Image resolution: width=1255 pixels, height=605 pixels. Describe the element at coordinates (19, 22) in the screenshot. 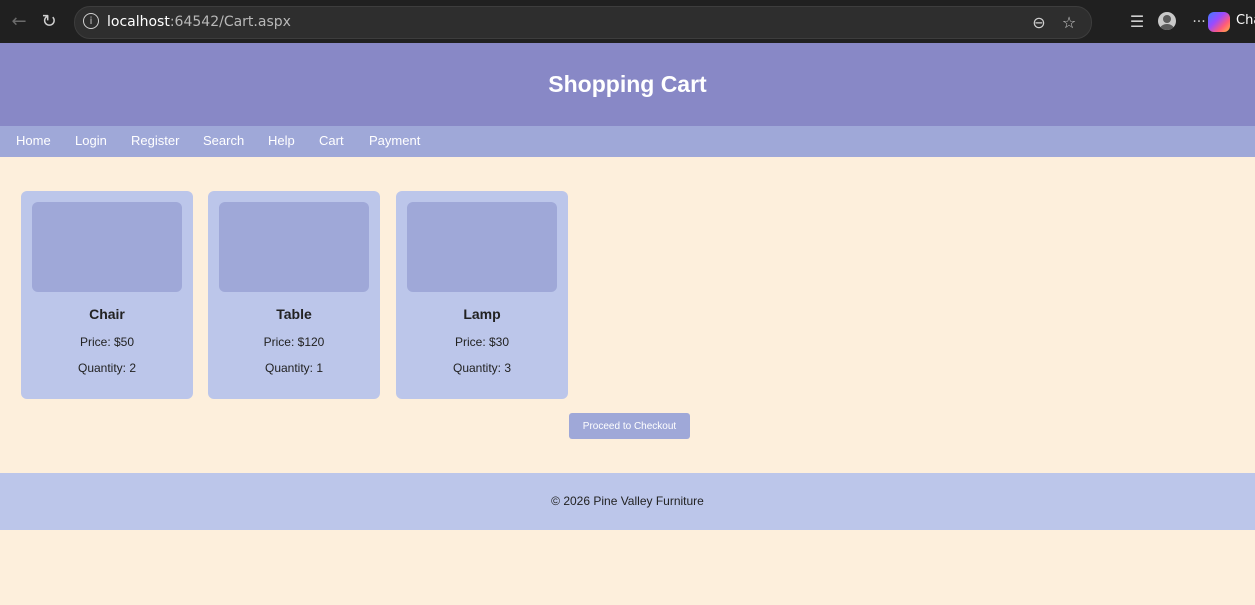

I see `back-icon: ←` at that location.